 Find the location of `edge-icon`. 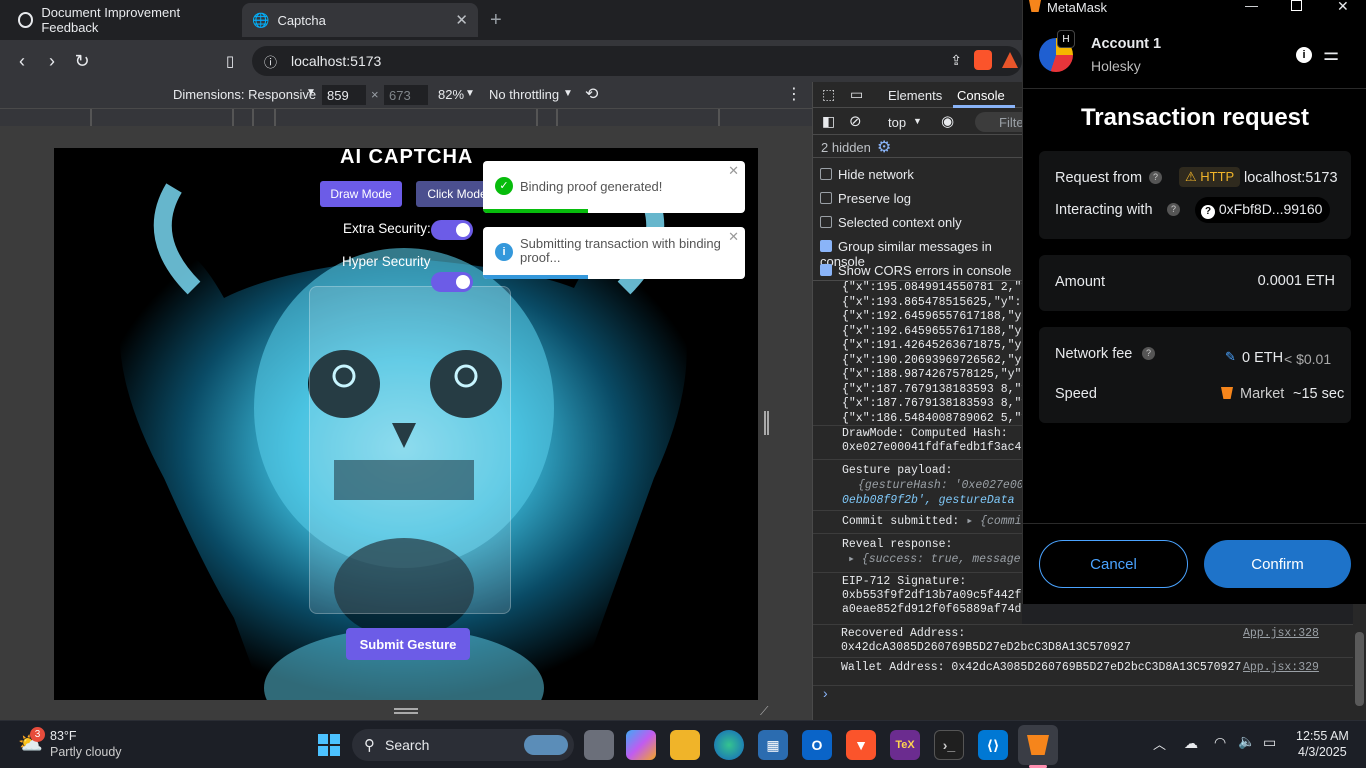

edge-icon is located at coordinates (729, 745).